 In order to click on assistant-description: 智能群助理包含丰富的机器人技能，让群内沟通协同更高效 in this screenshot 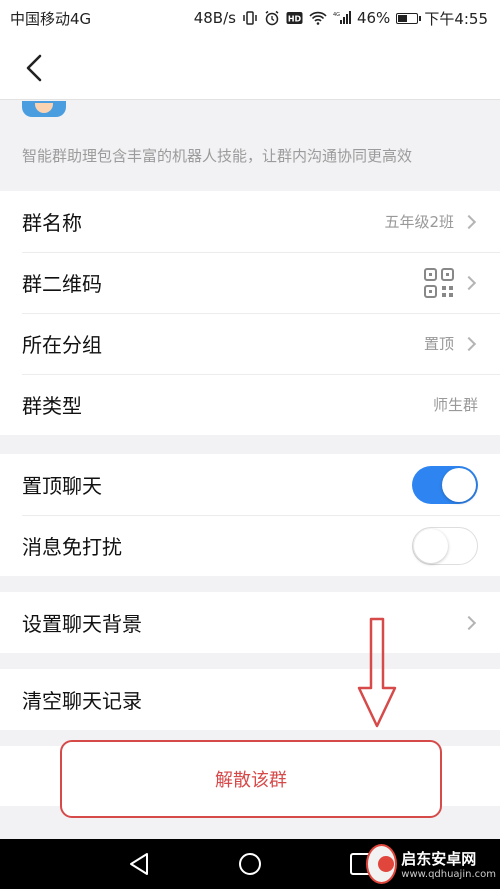, I will do `click(217, 156)`.